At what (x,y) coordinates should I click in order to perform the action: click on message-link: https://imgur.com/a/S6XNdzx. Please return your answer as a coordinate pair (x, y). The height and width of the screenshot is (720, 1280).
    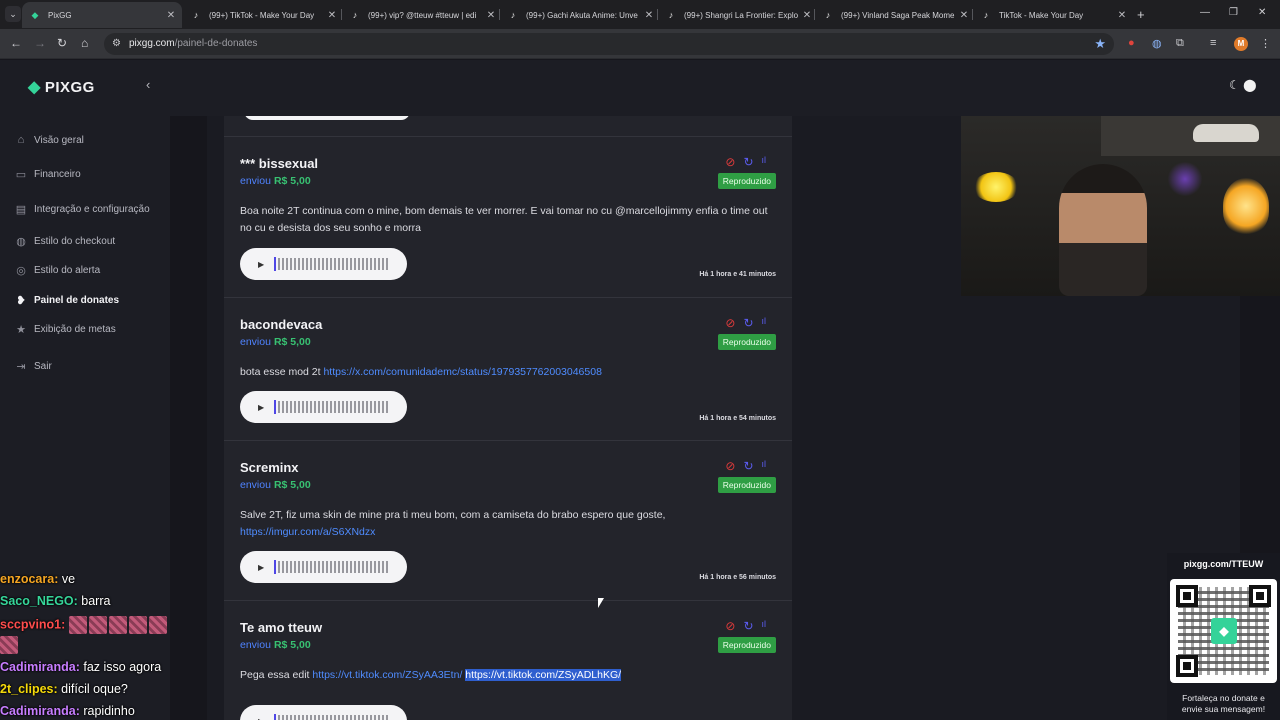
    Looking at the image, I should click on (307, 532).